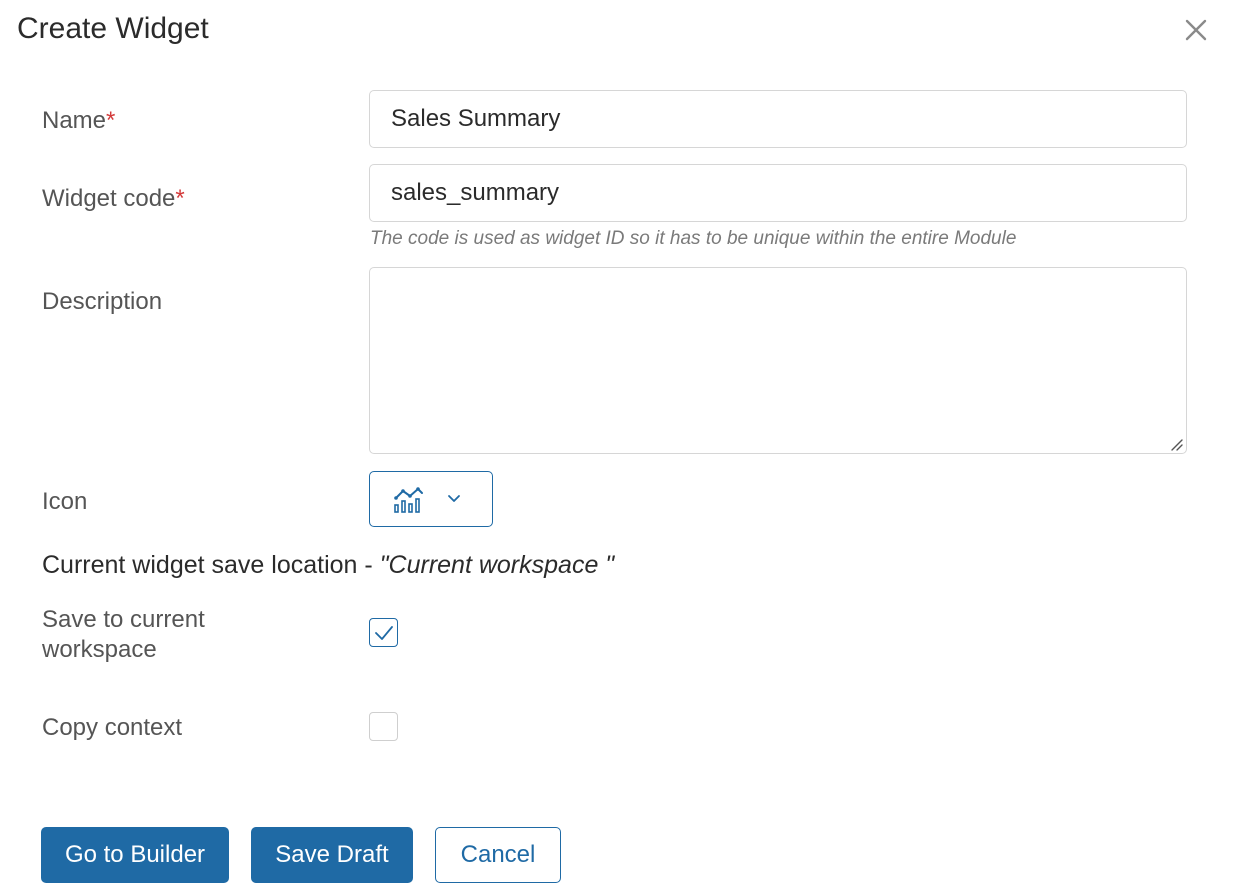  I want to click on copy-context-checkbox, so click(383, 726).